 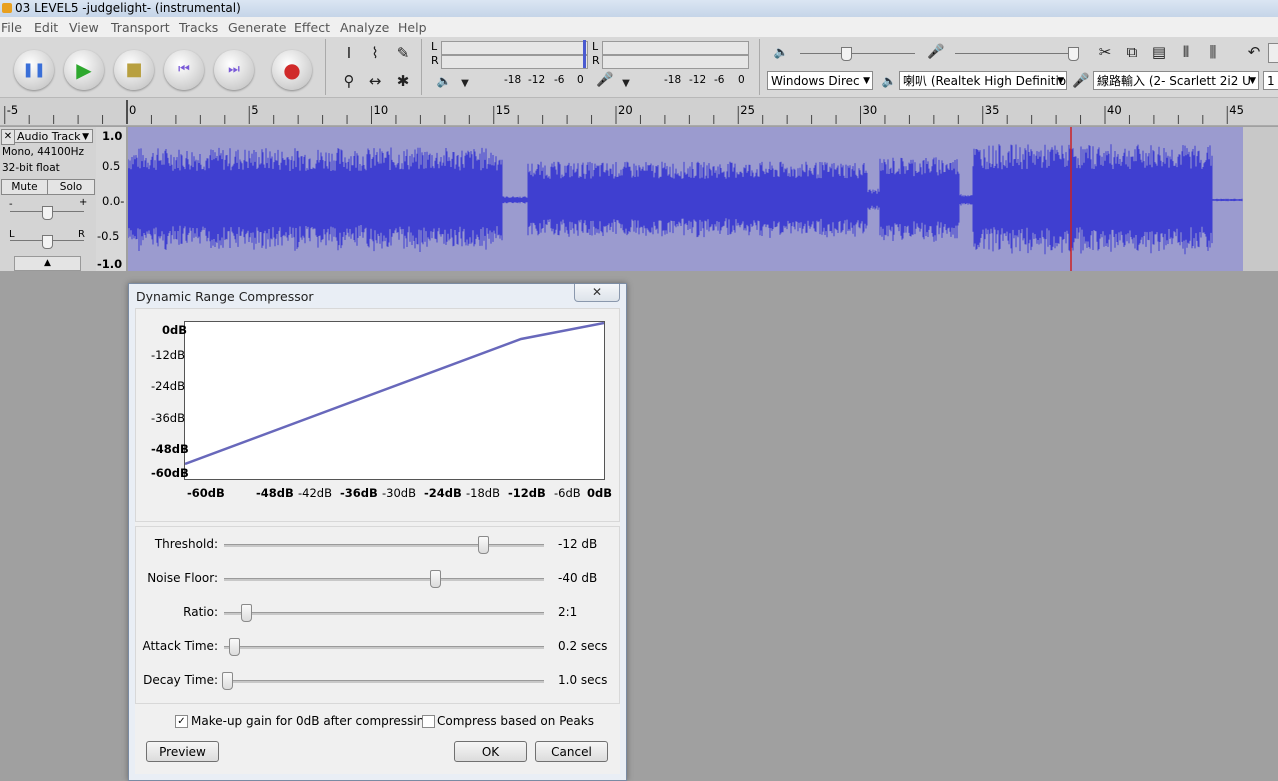 What do you see at coordinates (514, 62) in the screenshot?
I see `playback-meter-right` at bounding box center [514, 62].